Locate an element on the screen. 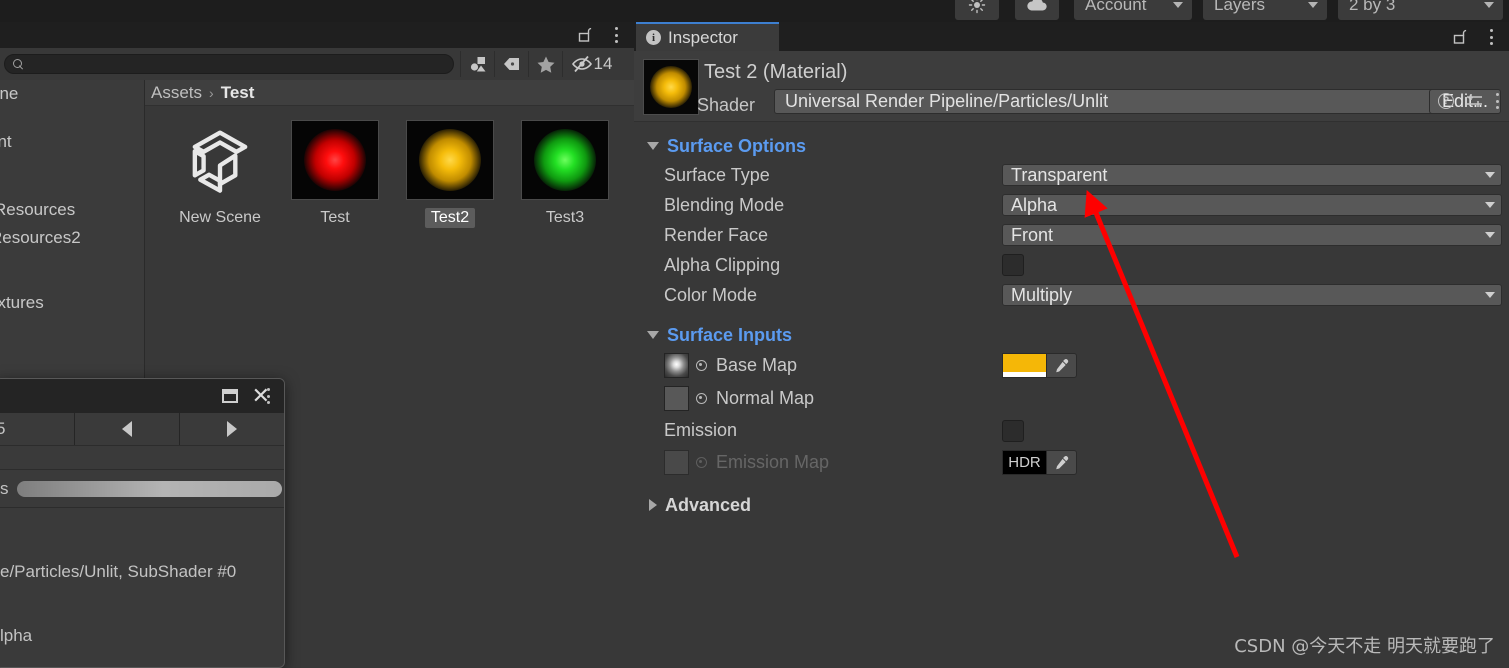 This screenshot has width=1509, height=668. section-header-advanced: Advanced is located at coordinates (1071, 505).